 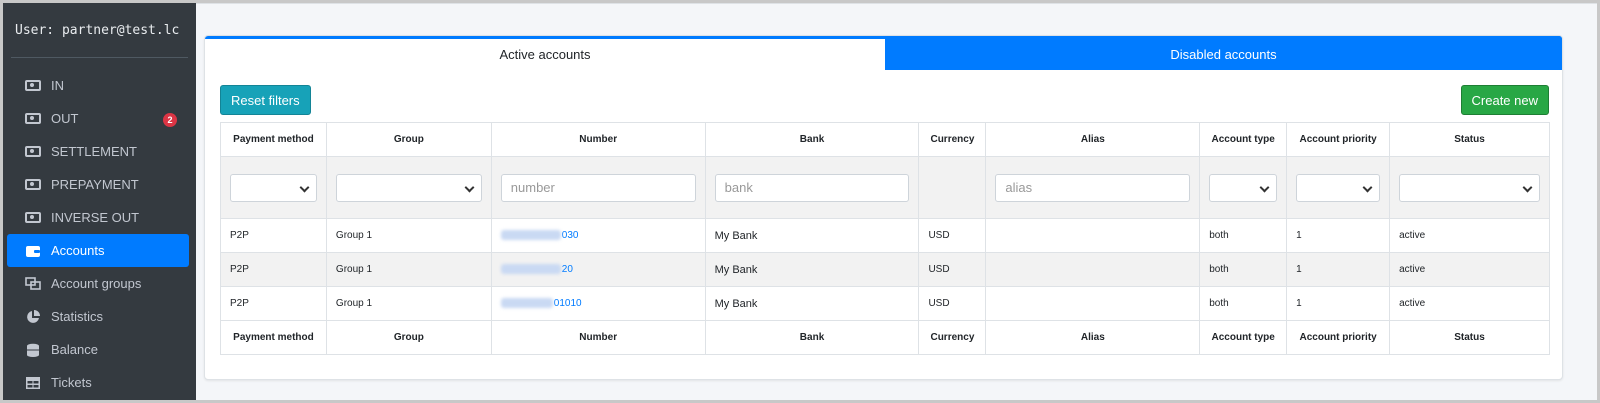 What do you see at coordinates (570, 235) in the screenshot?
I see `account-number-link: 030` at bounding box center [570, 235].